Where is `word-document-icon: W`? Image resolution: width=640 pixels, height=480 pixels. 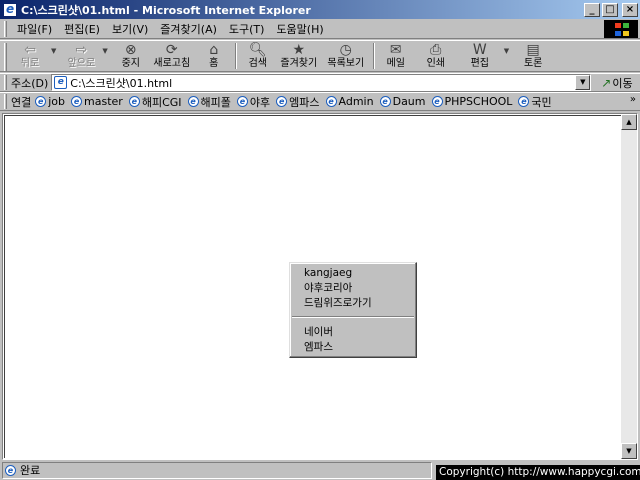
word-document-icon: W is located at coordinates (479, 50).